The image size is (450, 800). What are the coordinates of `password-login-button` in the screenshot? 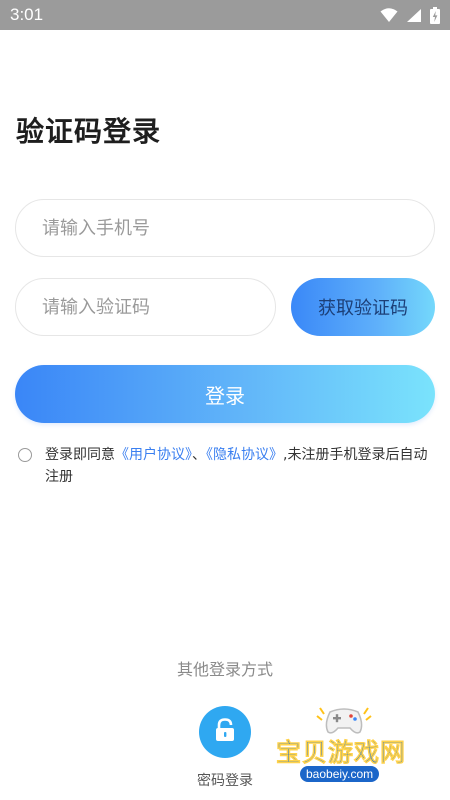 It's located at (225, 732).